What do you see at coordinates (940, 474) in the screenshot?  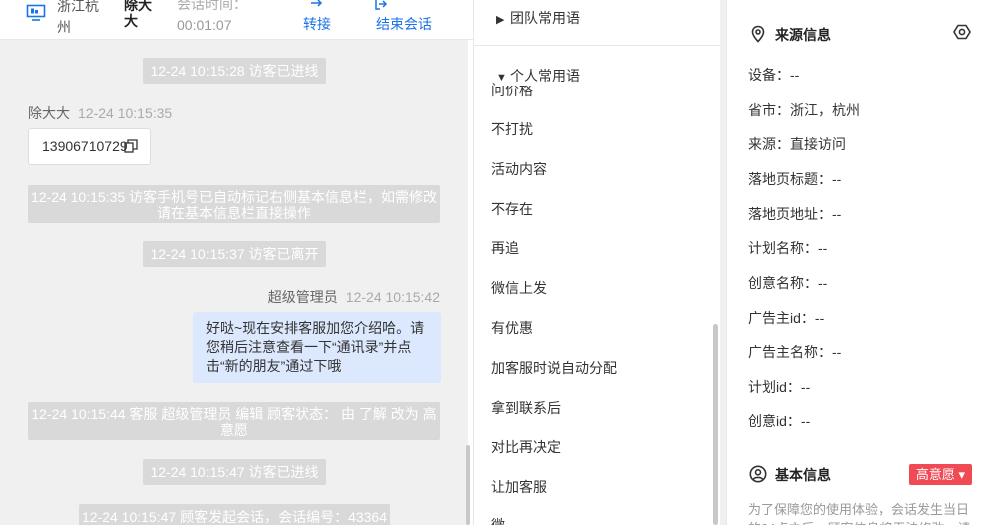 I see `intent-status-badge: 高意愿 ▾` at bounding box center [940, 474].